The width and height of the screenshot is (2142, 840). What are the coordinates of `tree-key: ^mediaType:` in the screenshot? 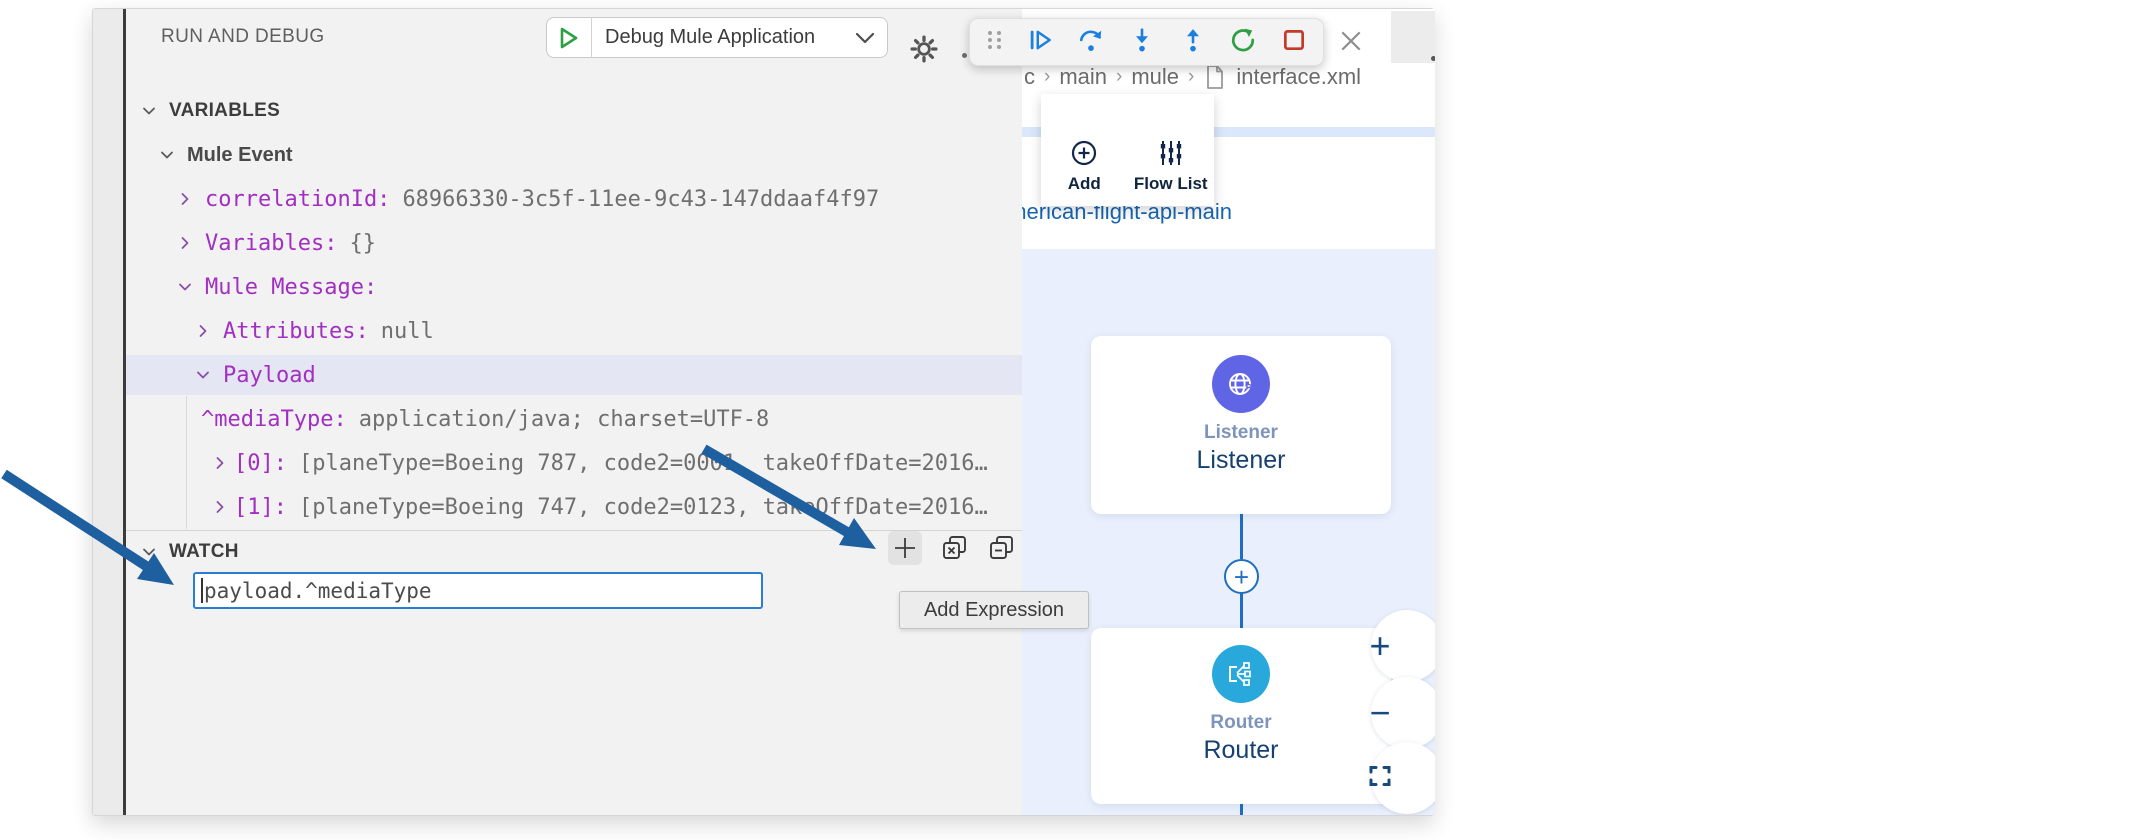 It's located at (274, 419).